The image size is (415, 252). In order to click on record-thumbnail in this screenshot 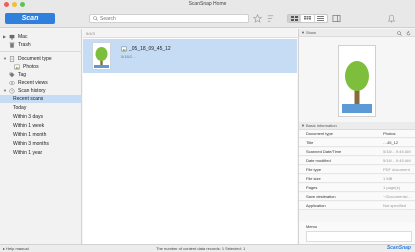, I will do `click(101, 56)`.